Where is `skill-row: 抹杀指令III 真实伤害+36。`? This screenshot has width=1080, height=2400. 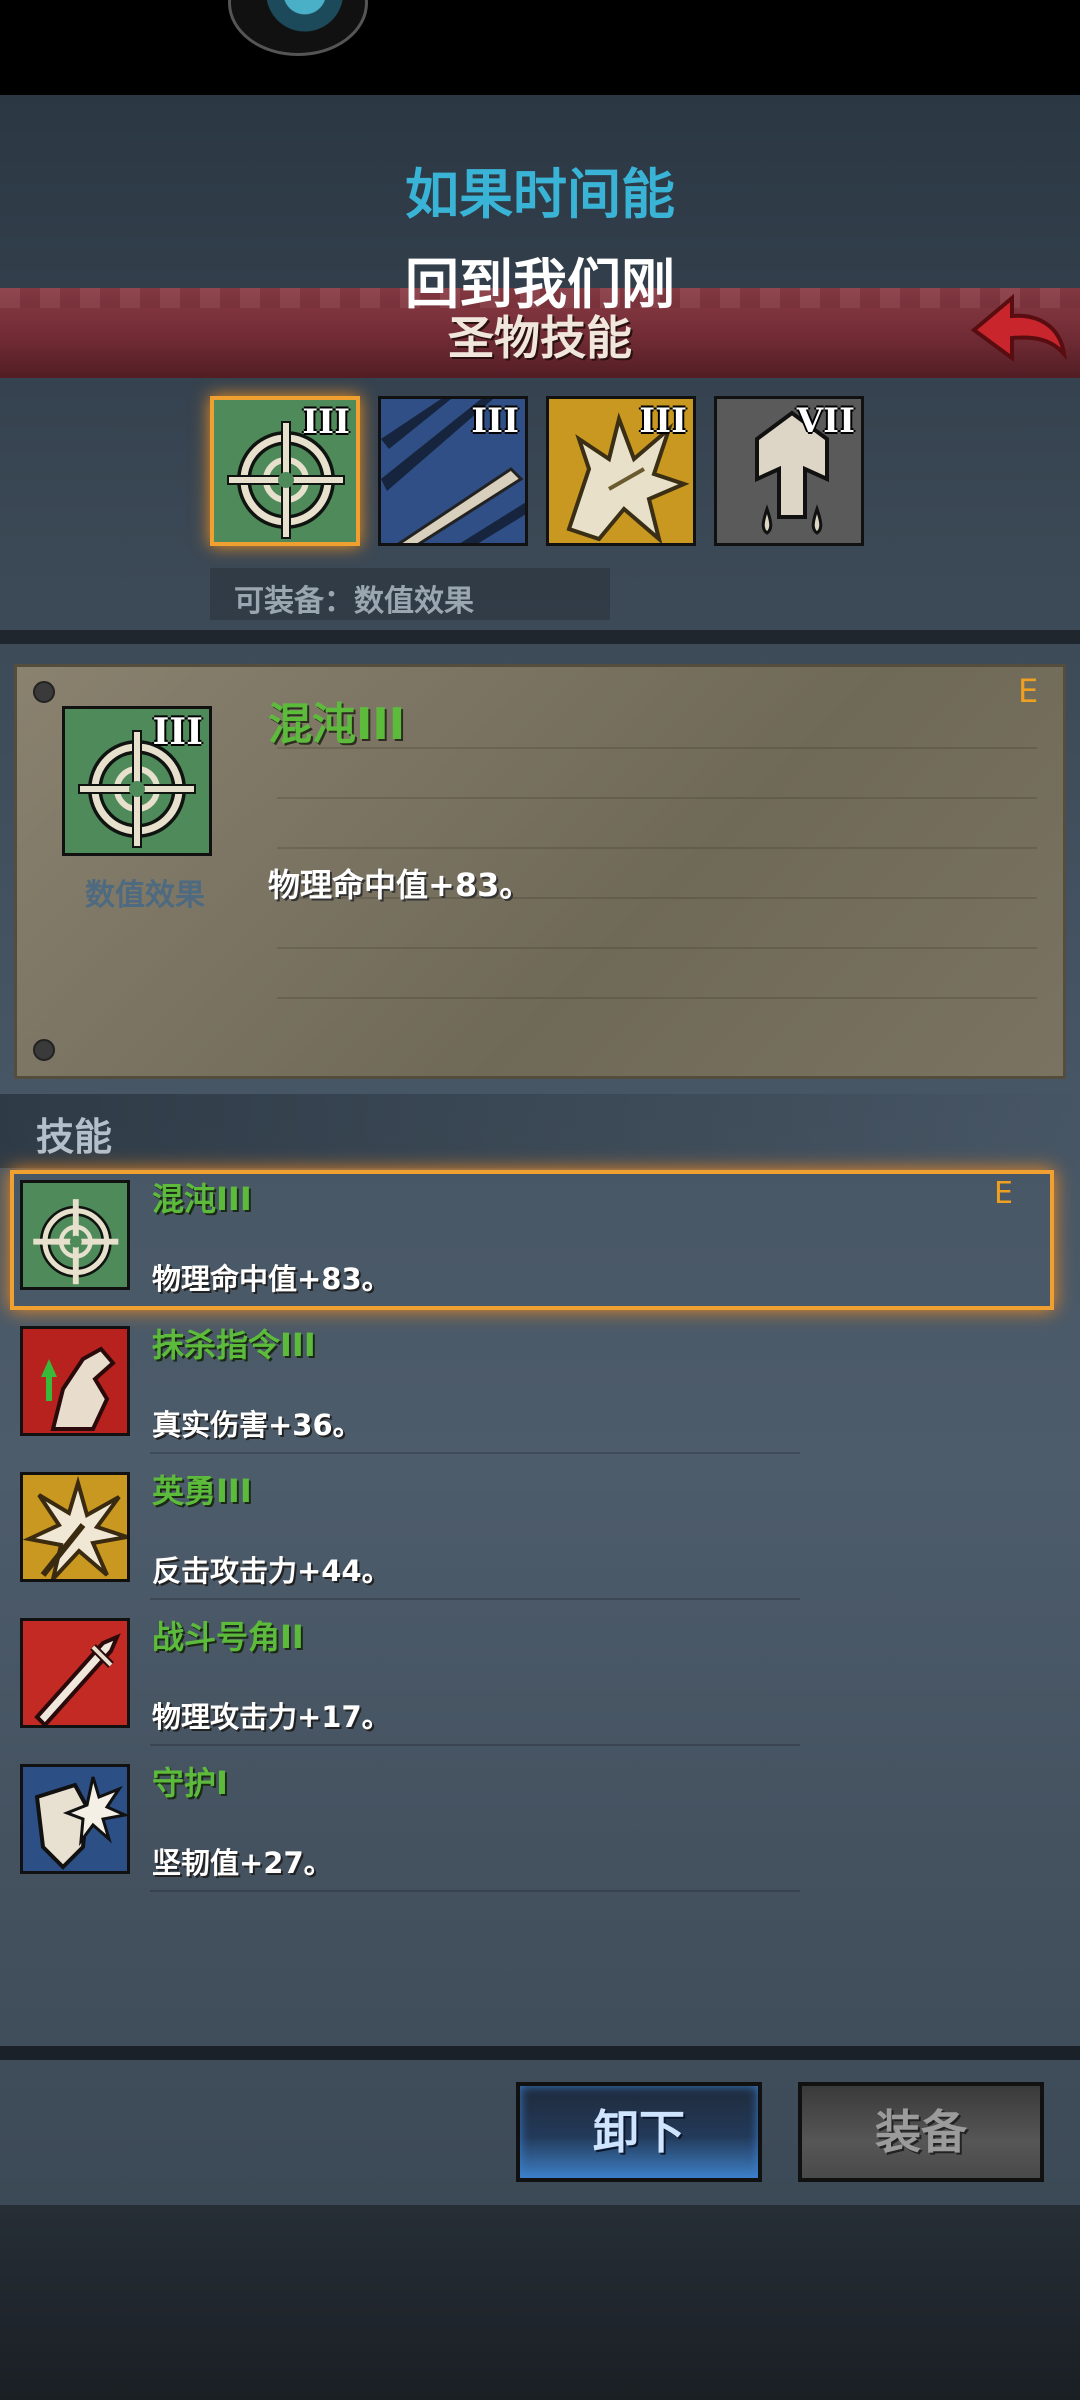 skill-row: 抹杀指令III 真实伤害+36。 is located at coordinates (540, 1386).